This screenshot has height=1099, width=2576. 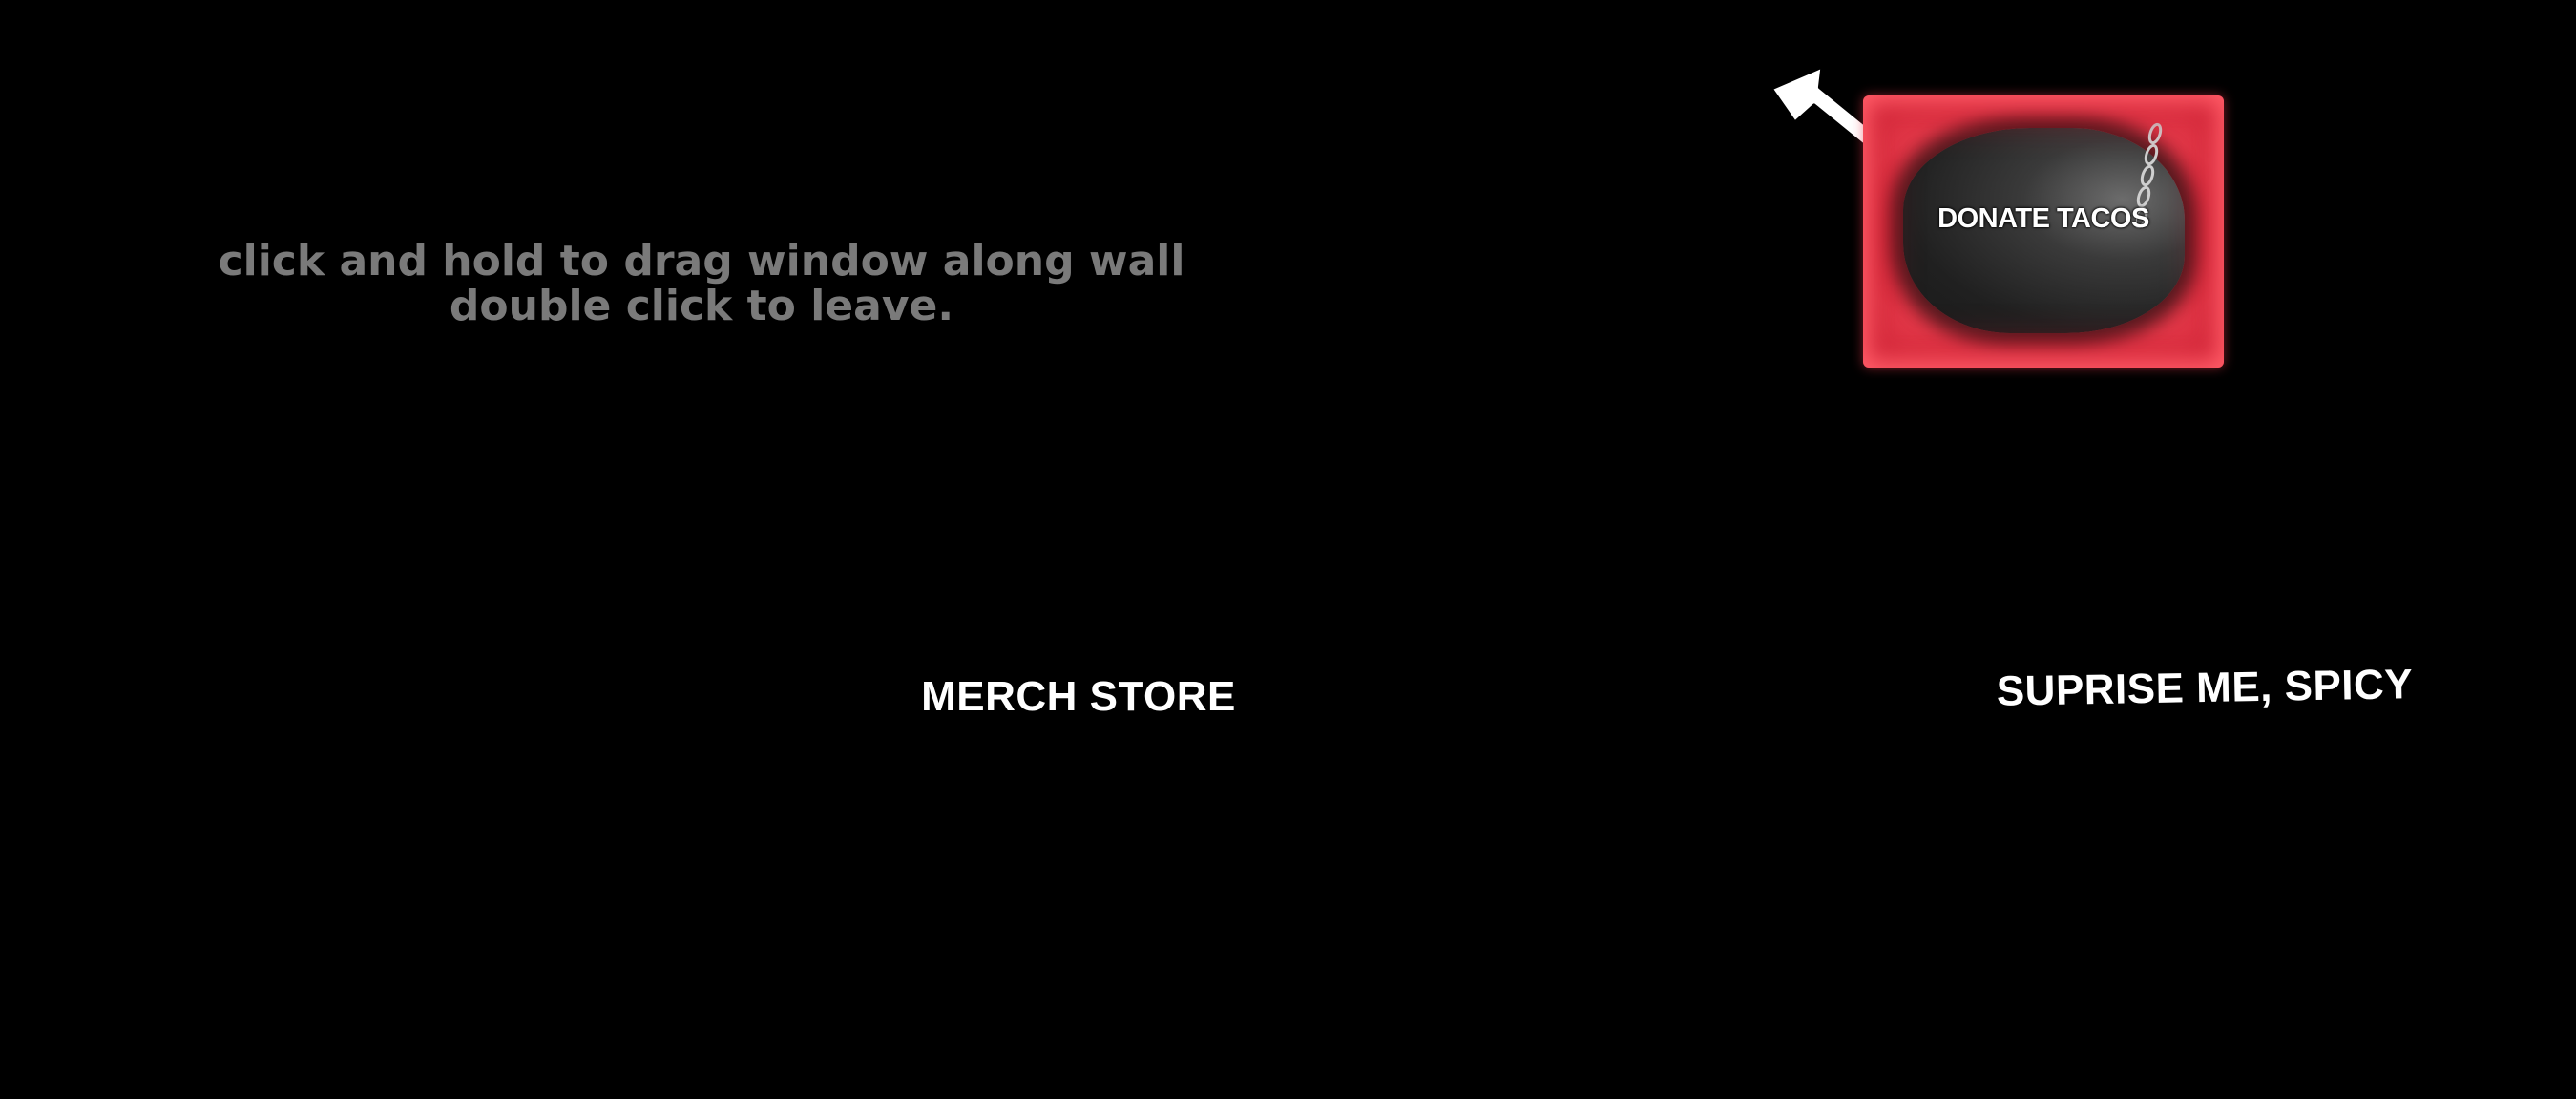 I want to click on donate-tacos-button: DONATE TACOS, so click(x=2043, y=231).